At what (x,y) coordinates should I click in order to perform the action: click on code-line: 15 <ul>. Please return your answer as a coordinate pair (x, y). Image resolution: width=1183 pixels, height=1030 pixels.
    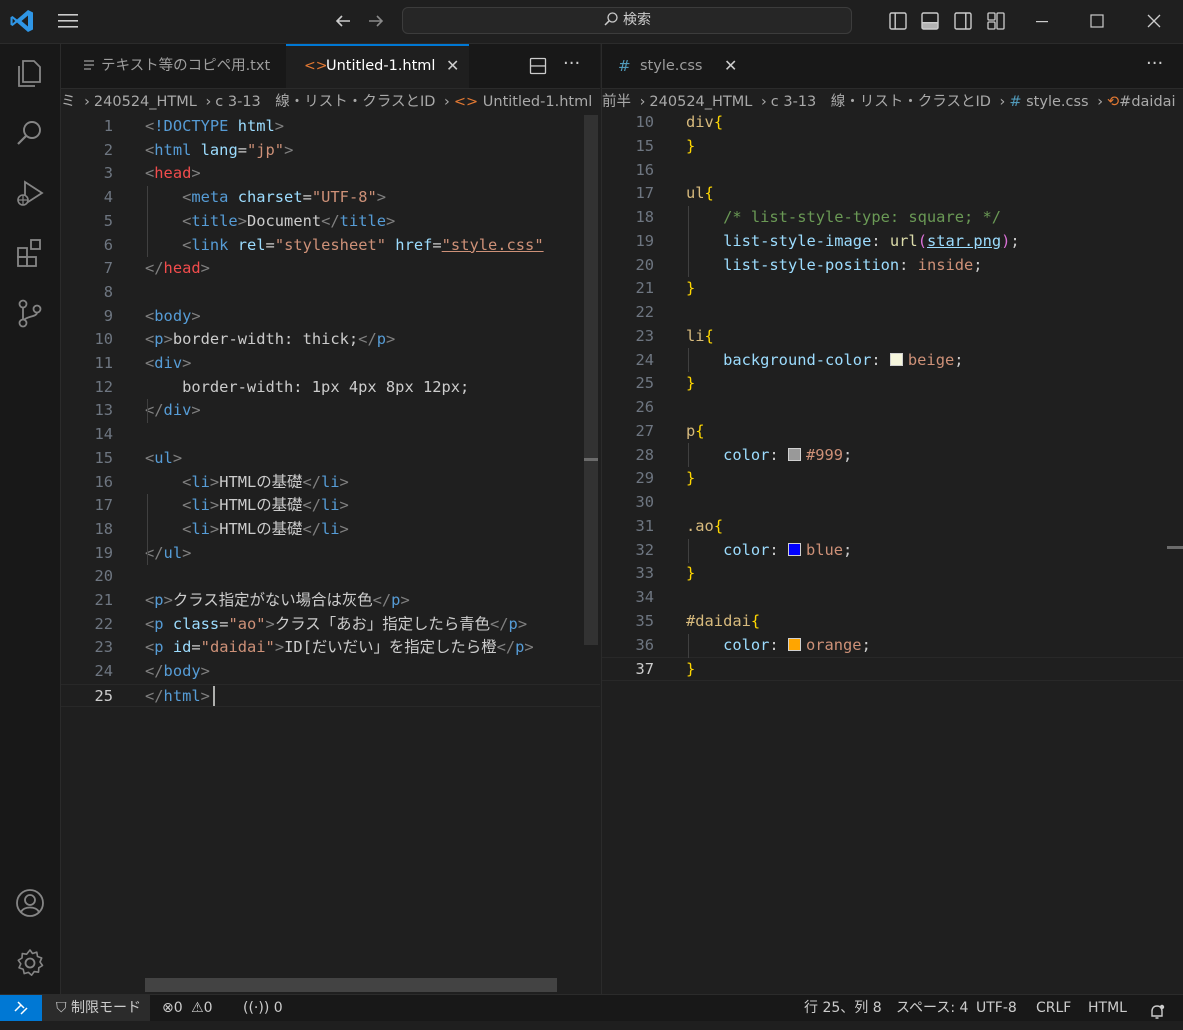
    Looking at the image, I should click on (330, 459).